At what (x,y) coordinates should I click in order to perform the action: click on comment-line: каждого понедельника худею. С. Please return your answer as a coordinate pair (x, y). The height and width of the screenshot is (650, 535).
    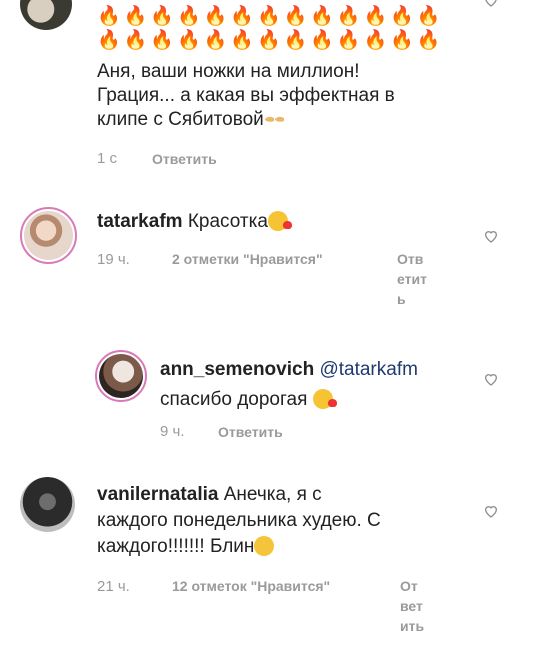
    Looking at the image, I should click on (239, 520).